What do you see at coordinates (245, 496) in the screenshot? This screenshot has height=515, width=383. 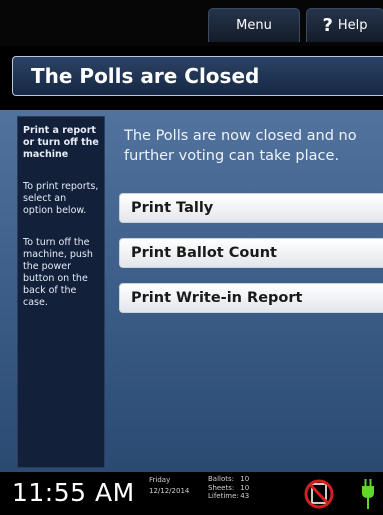 I see `lifetime-value: 43` at bounding box center [245, 496].